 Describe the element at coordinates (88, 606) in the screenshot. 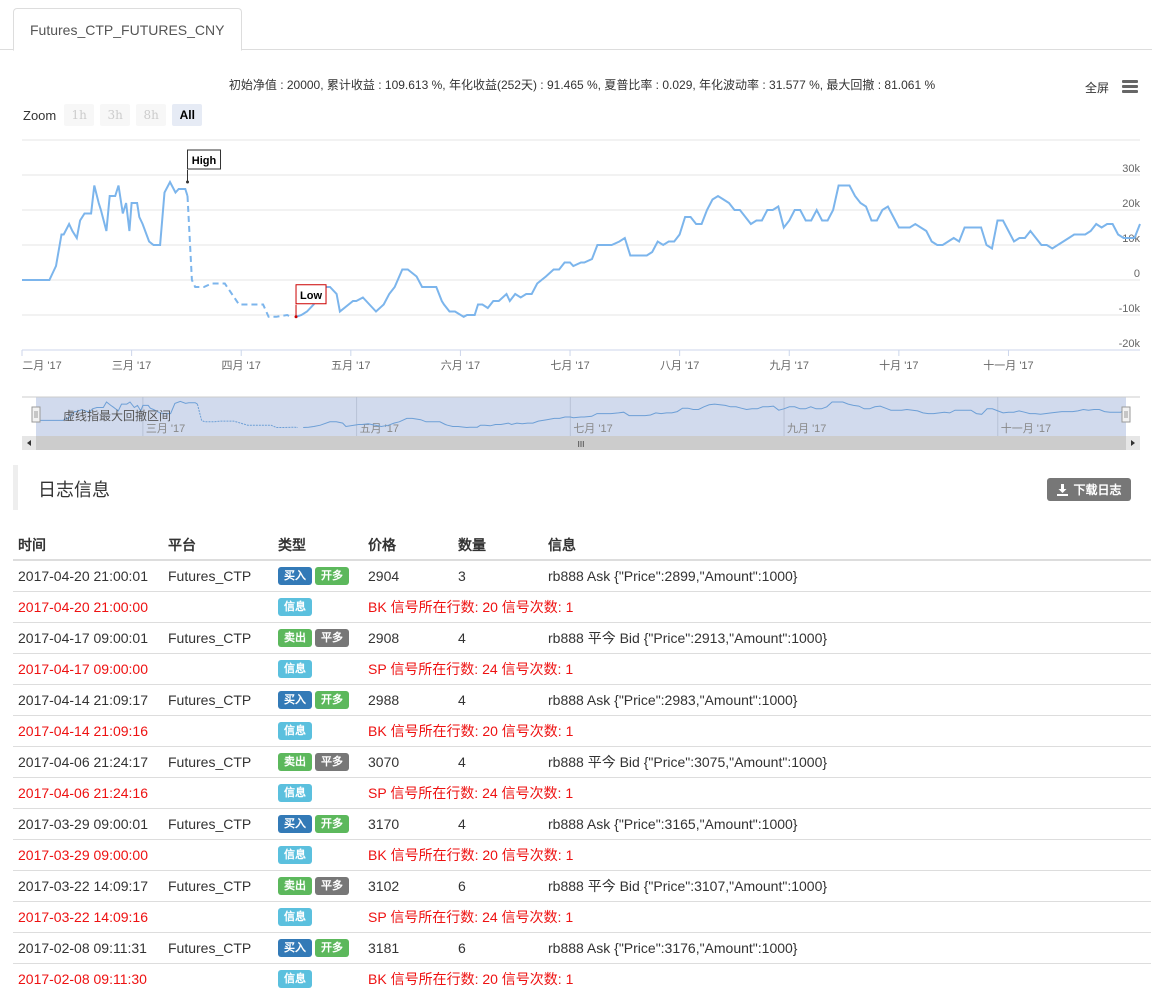

I see `log-time: 2017-04-20 21:00:00` at that location.